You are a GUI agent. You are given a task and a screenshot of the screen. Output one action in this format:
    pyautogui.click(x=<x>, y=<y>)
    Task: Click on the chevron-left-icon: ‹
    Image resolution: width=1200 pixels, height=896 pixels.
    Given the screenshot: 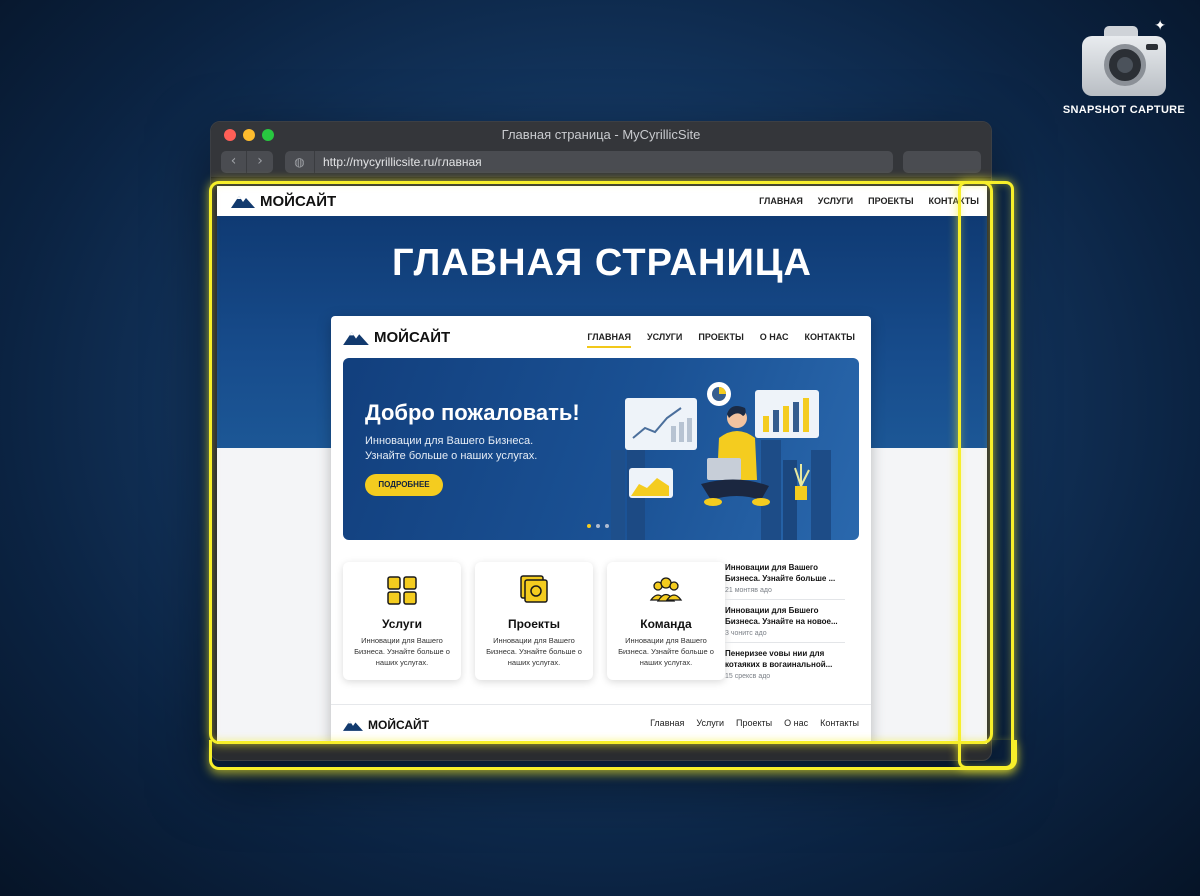 What is the action you would take?
    pyautogui.click(x=233, y=161)
    